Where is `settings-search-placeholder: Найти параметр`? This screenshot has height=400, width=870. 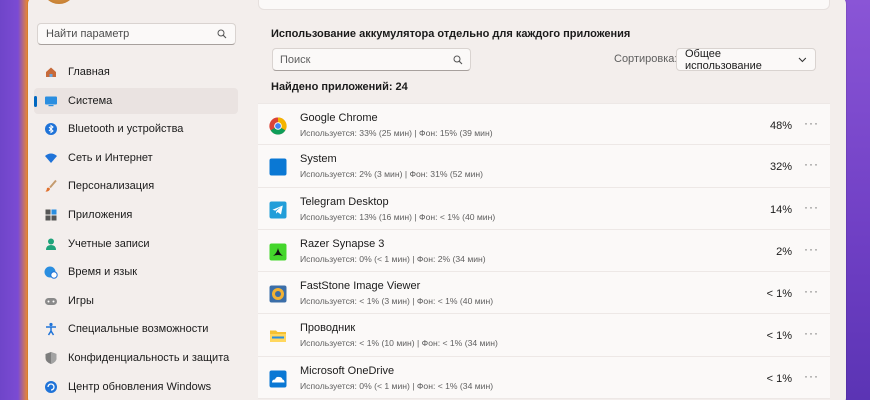 settings-search-placeholder: Найти параметр is located at coordinates (88, 34).